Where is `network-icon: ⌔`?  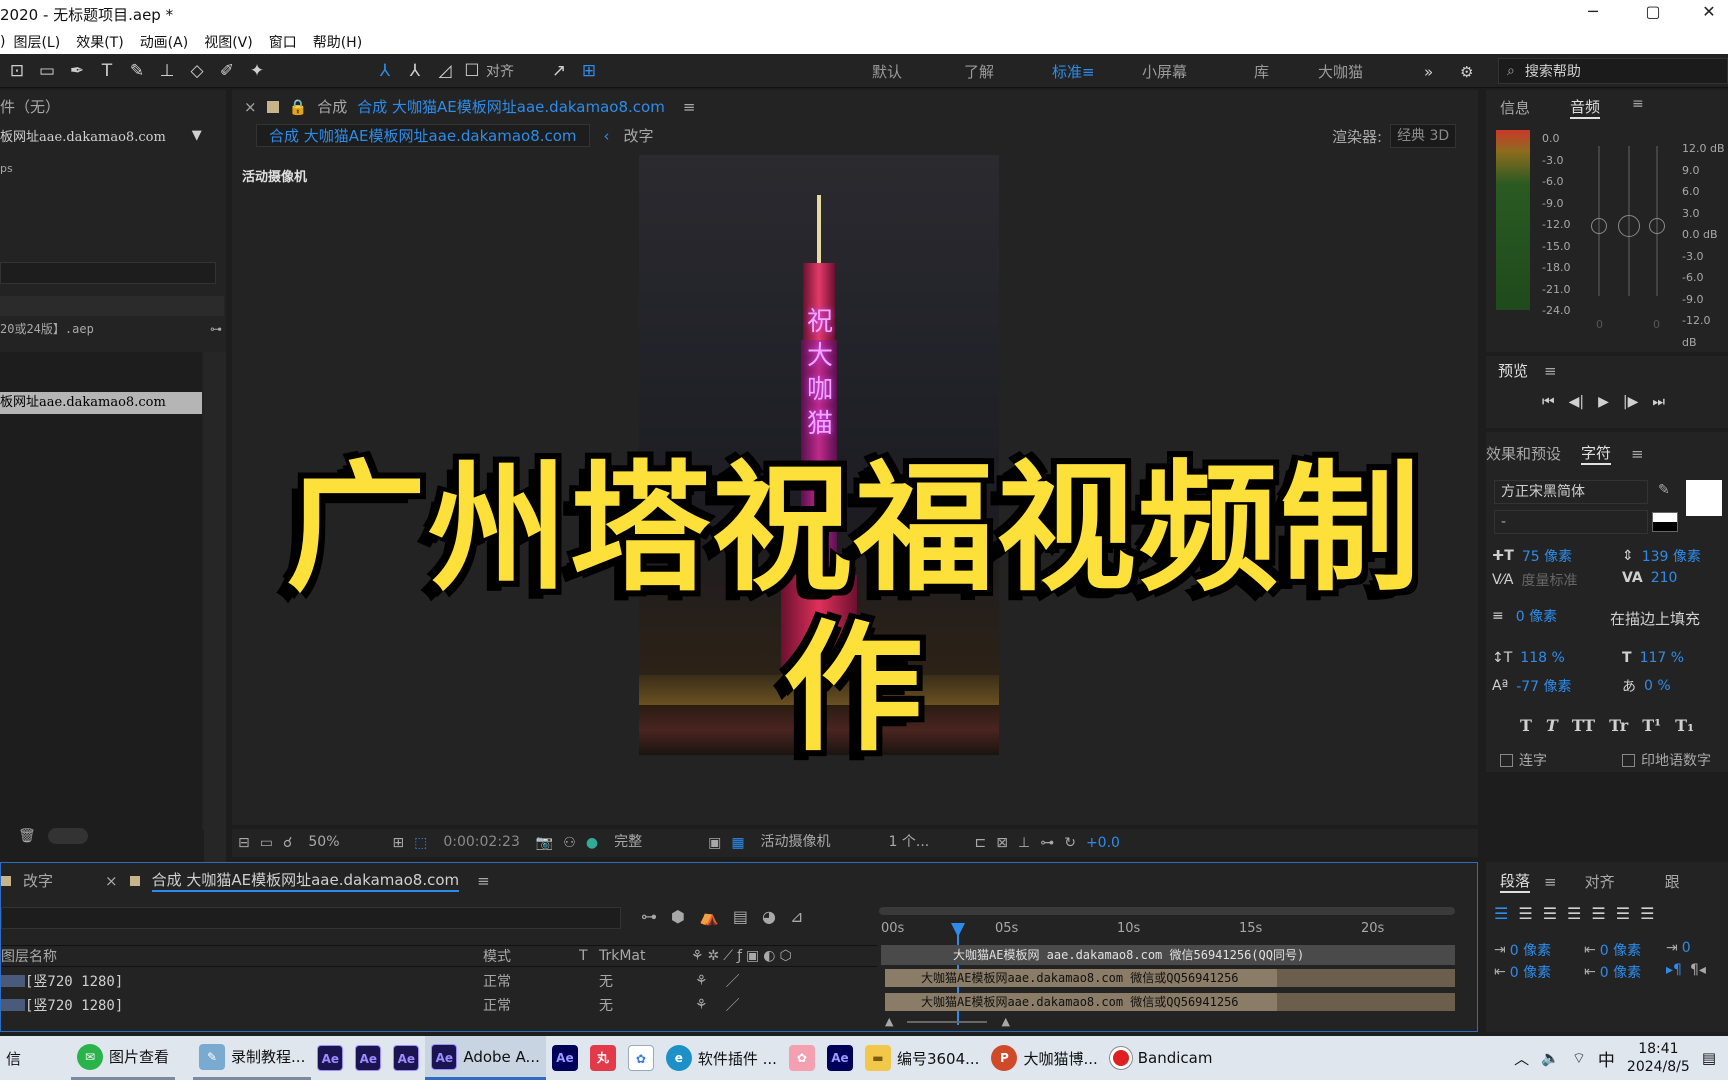 network-icon: ⌔ is located at coordinates (1579, 1058).